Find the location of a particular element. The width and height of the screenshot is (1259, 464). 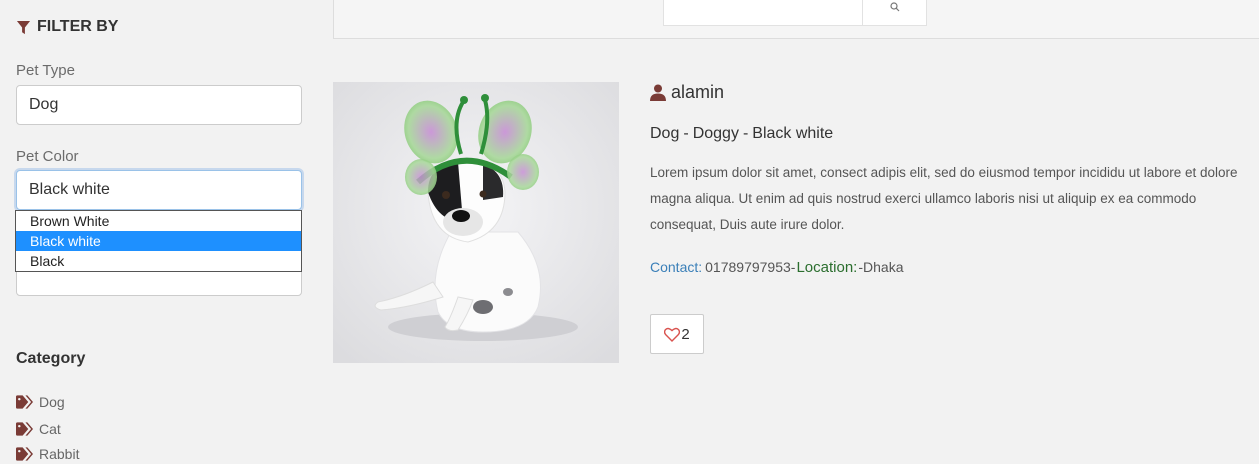

filter-title-text: FILTER BY is located at coordinates (78, 26).